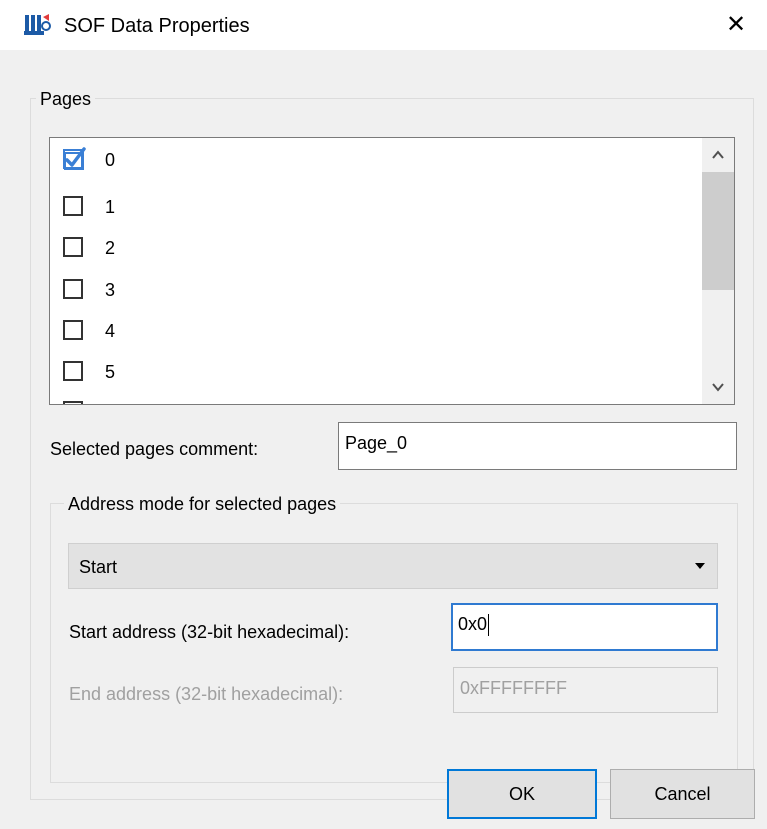 The image size is (767, 829). What do you see at coordinates (383, 25) in the screenshot?
I see `title-bar: SOF Data Properties ✕` at bounding box center [383, 25].